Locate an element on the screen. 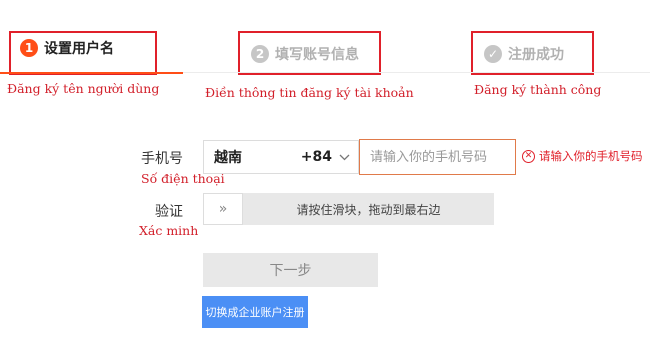  steps-progress-indicator is located at coordinates (91, 73).